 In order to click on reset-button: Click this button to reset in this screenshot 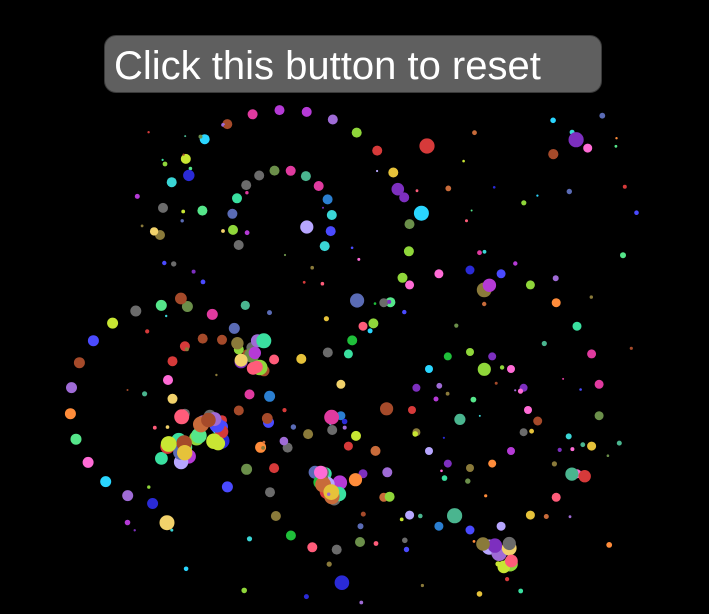, I will do `click(353, 64)`.